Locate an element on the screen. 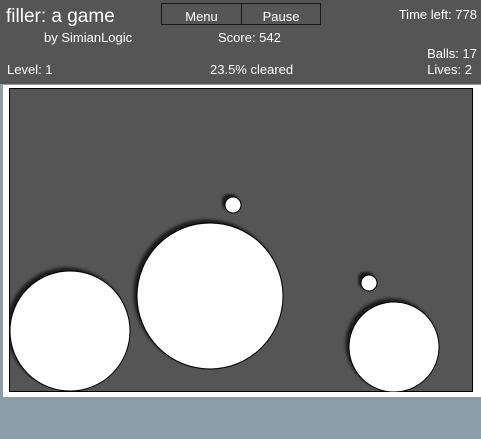  level-display: Level: 1 is located at coordinates (30, 69).